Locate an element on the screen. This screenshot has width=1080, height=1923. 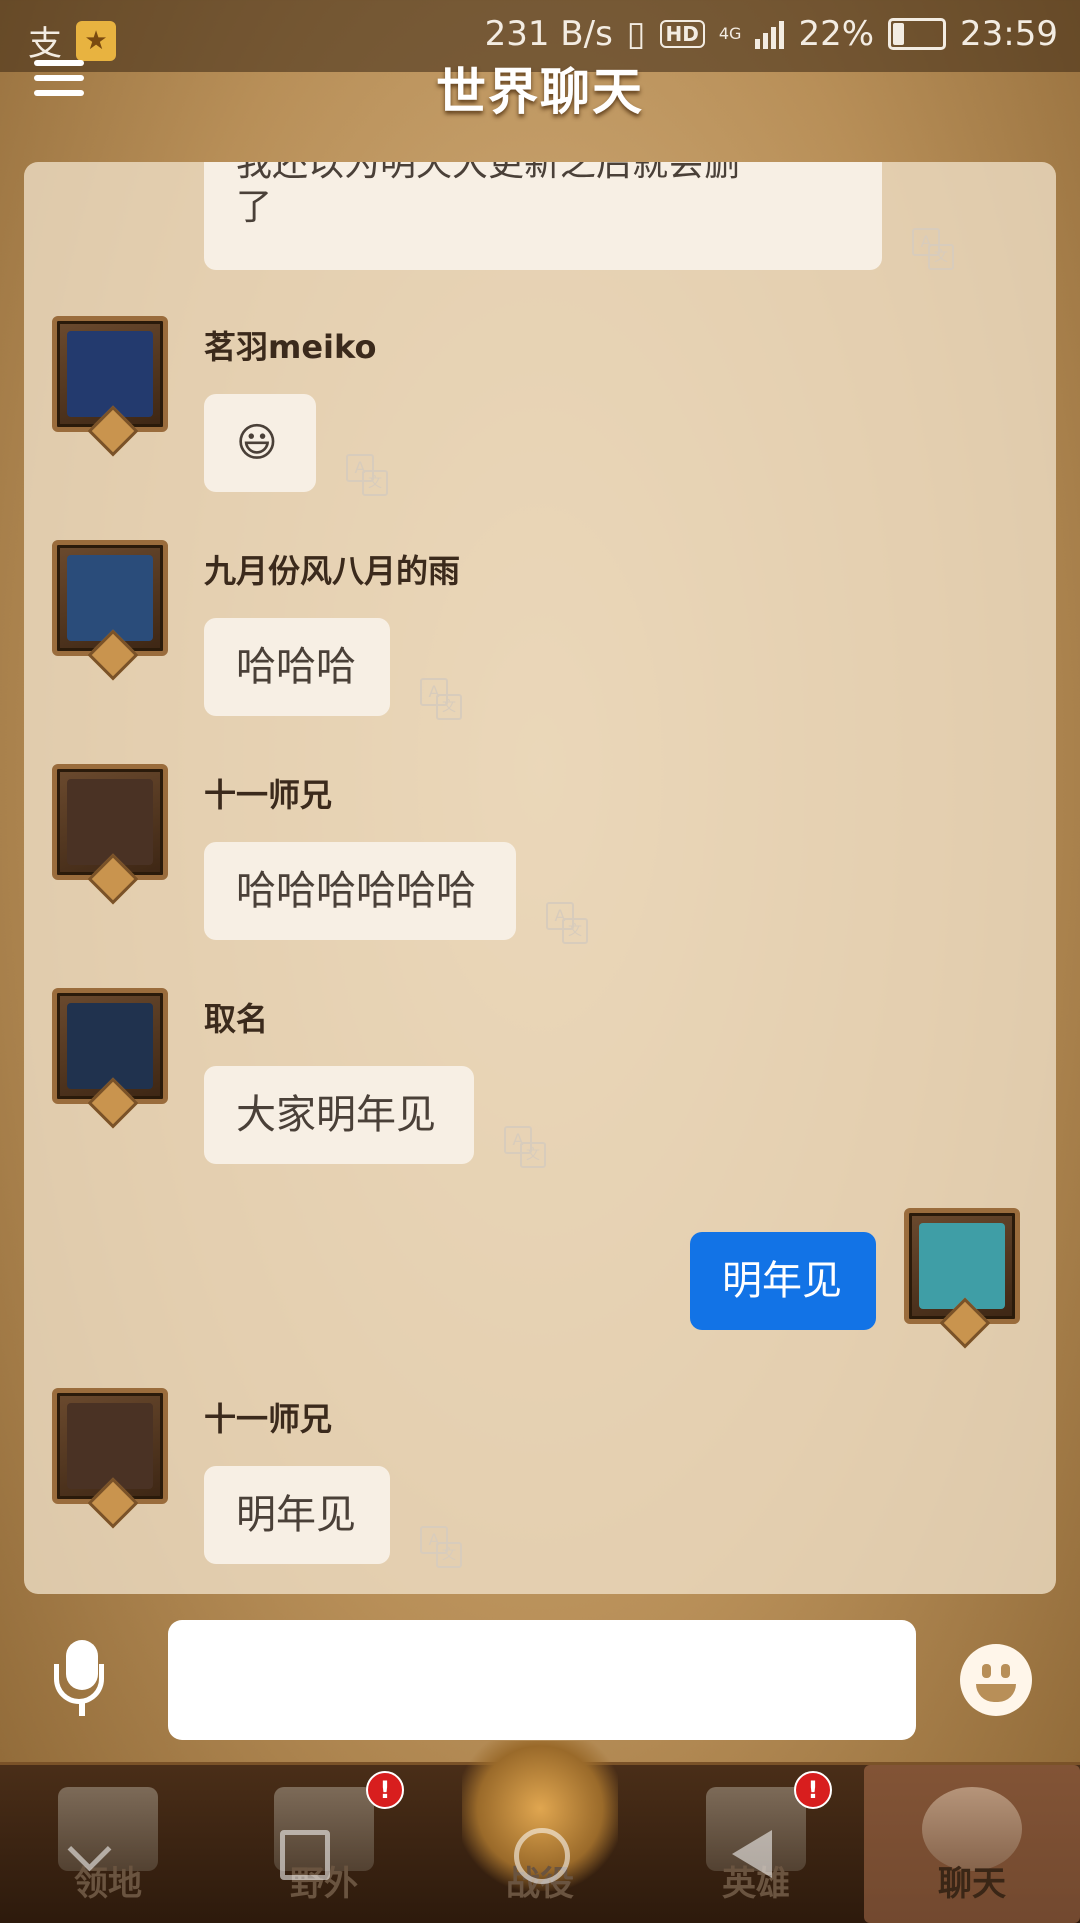
username: 茗羽meiko is located at coordinates (290, 347).